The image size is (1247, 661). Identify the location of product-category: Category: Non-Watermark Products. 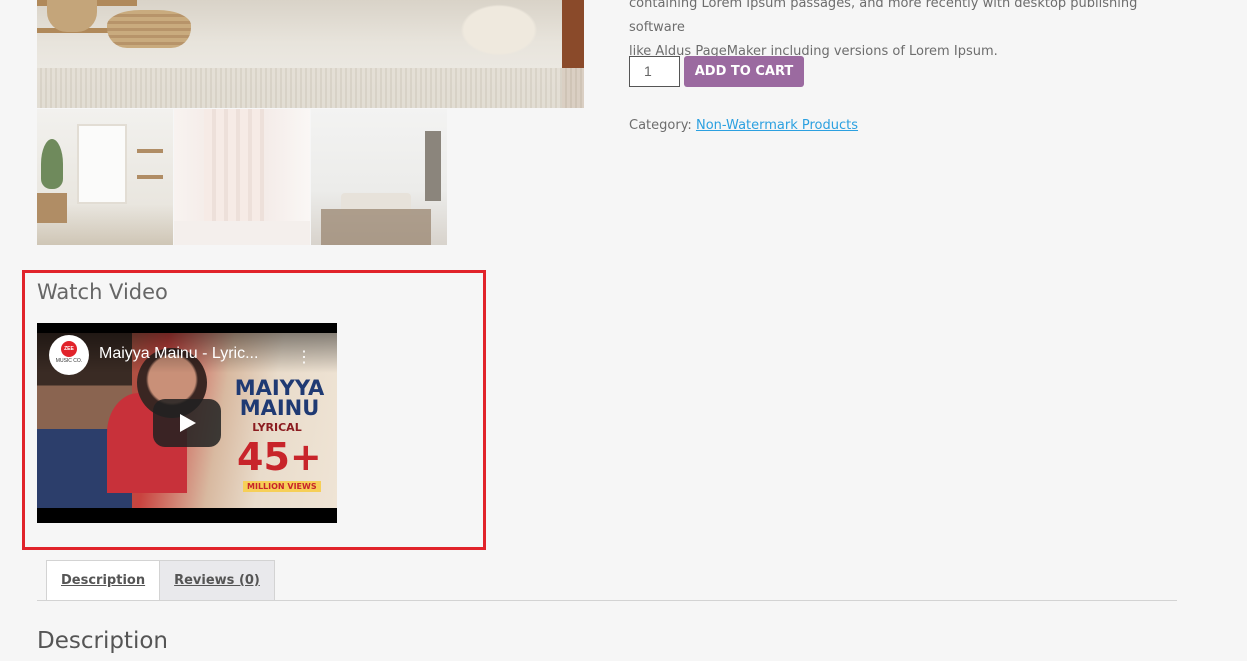
(743, 125).